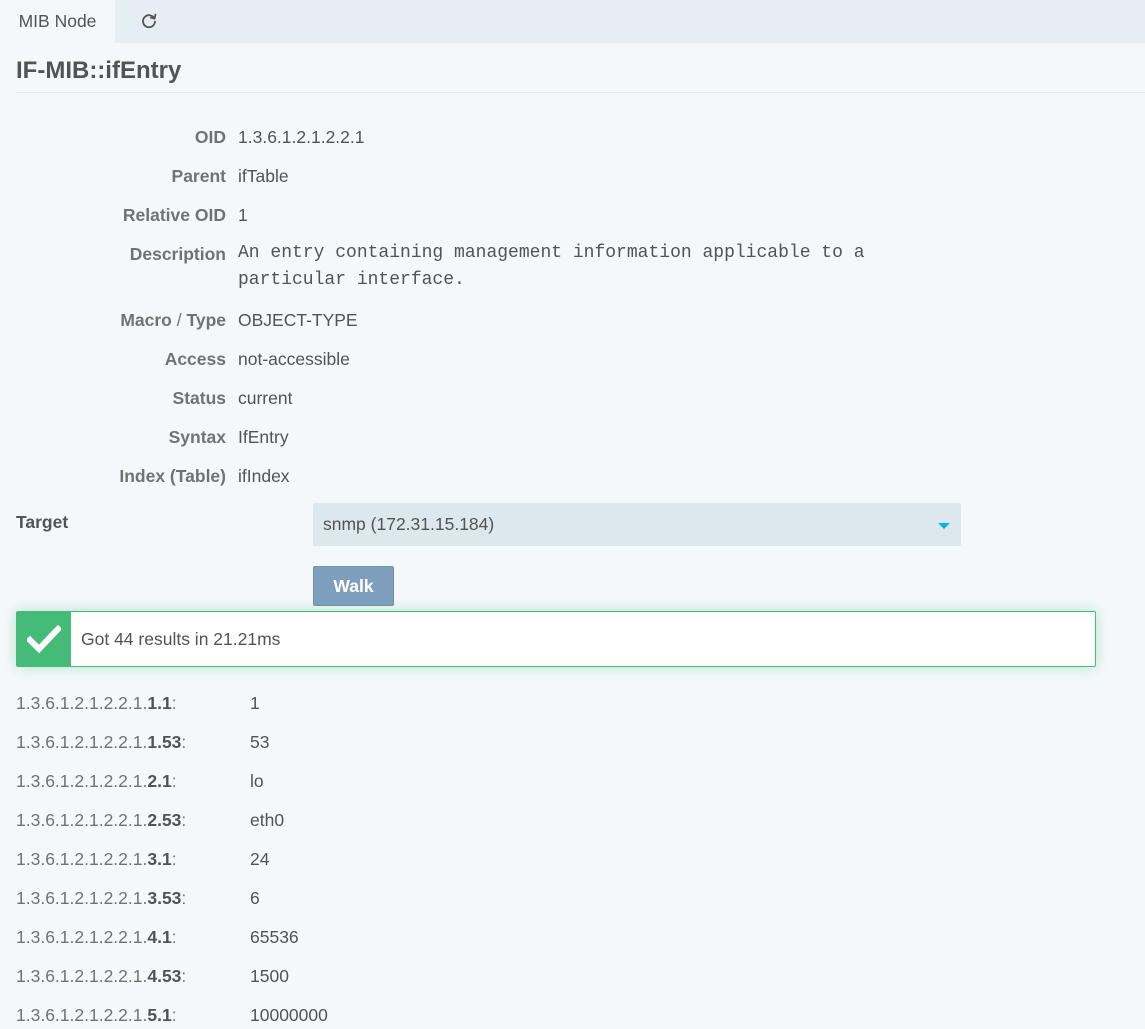 This screenshot has height=1029, width=1145. What do you see at coordinates (99, 70) in the screenshot?
I see `page-title: IF-MIB::ifEntry` at bounding box center [99, 70].